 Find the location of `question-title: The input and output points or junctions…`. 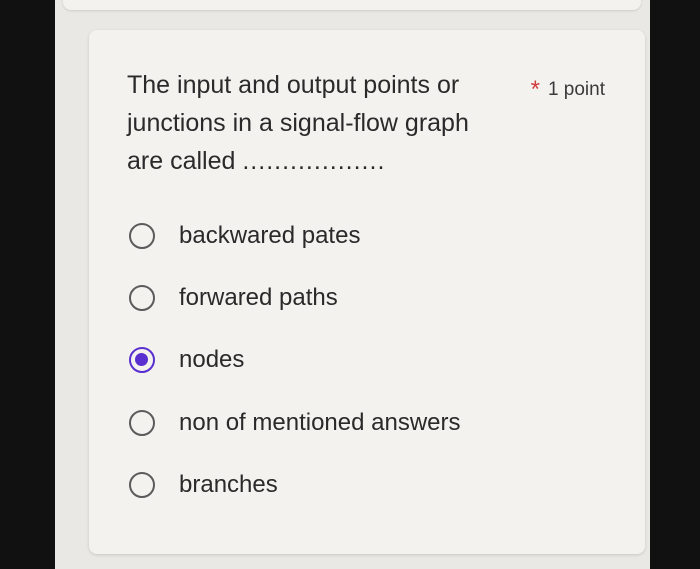

question-title: The input and output points or junctions… is located at coordinates (307, 123).